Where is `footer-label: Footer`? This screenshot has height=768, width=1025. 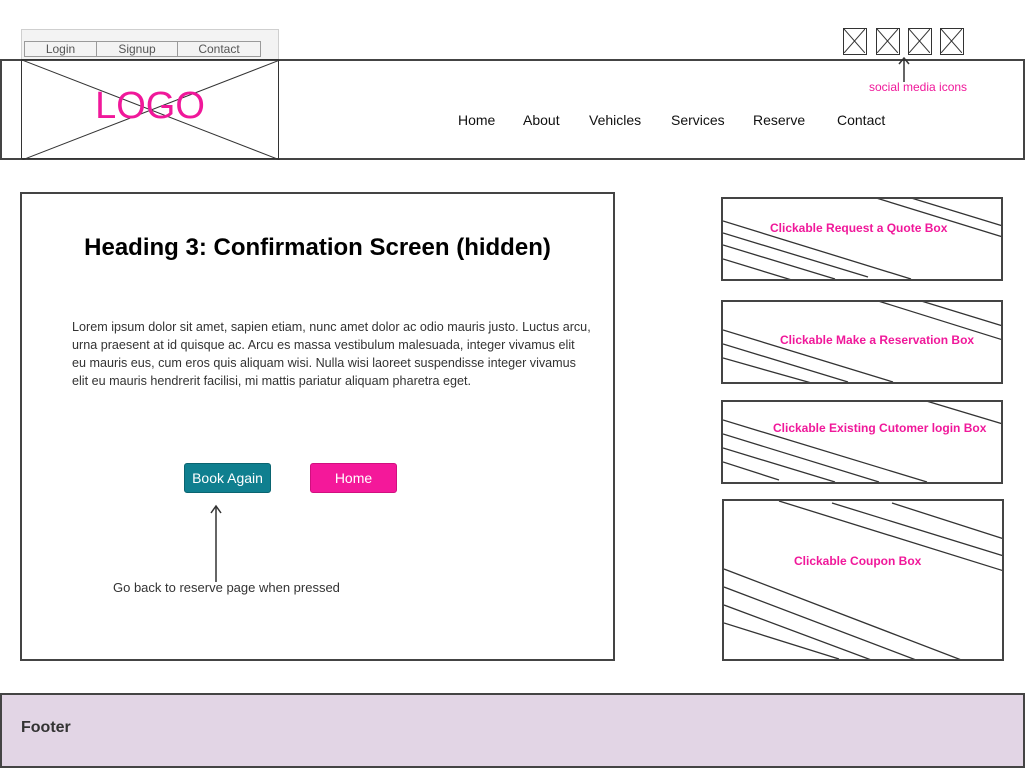 footer-label: Footer is located at coordinates (46, 727).